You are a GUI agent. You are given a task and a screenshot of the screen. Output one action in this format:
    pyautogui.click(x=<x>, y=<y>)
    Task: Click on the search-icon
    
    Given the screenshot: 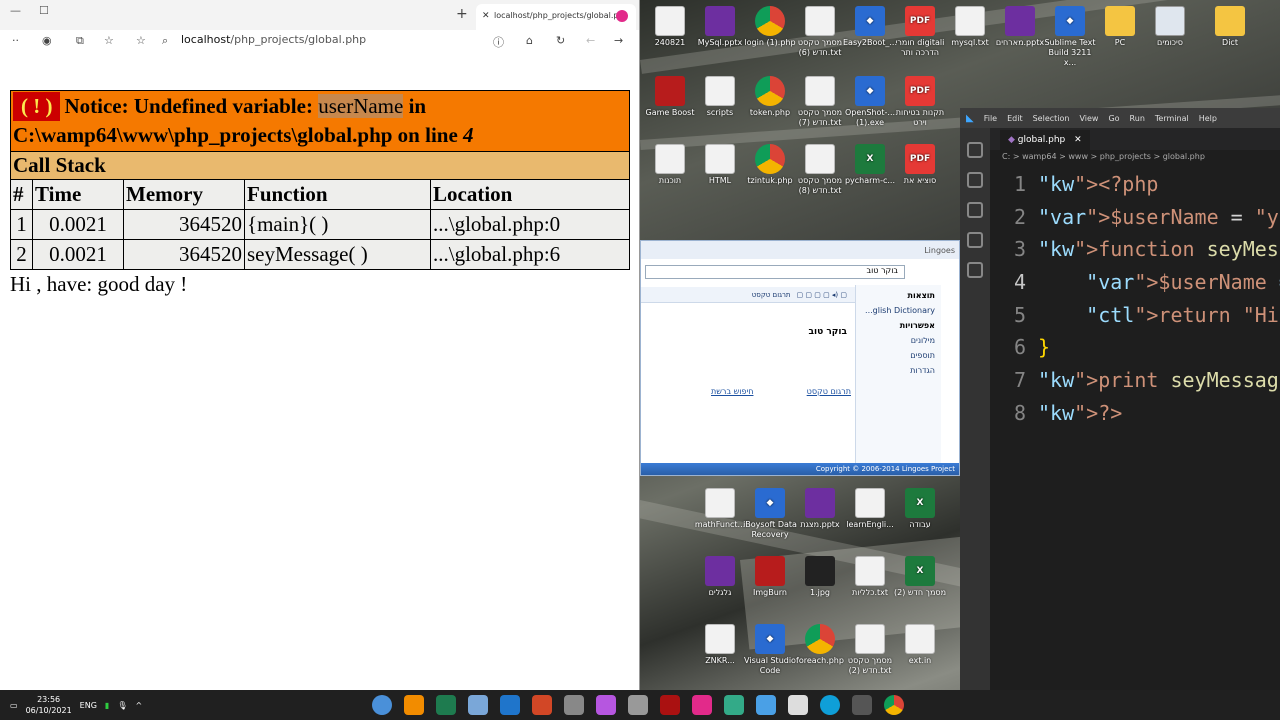 What is the action you would take?
    pyautogui.click(x=975, y=180)
    